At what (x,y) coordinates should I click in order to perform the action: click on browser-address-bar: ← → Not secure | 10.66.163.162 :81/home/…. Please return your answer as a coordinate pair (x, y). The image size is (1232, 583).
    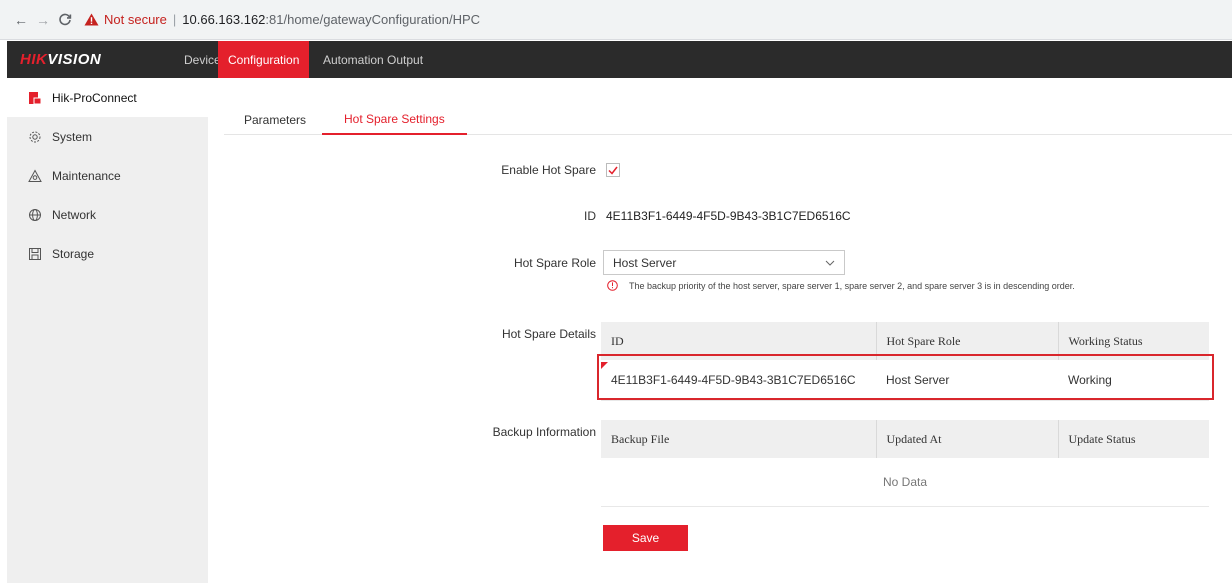
    Looking at the image, I should click on (616, 20).